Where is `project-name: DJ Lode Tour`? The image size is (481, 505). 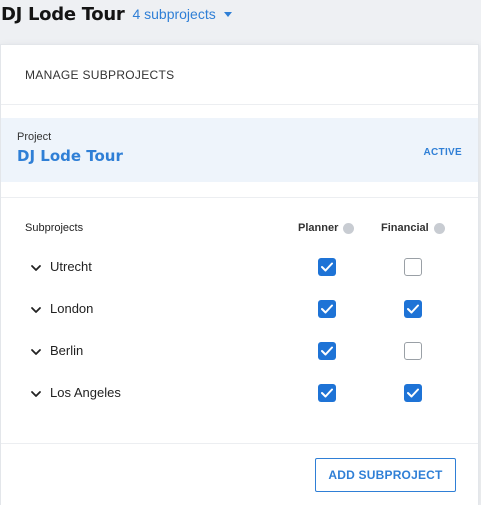 project-name: DJ Lode Tour is located at coordinates (70, 156).